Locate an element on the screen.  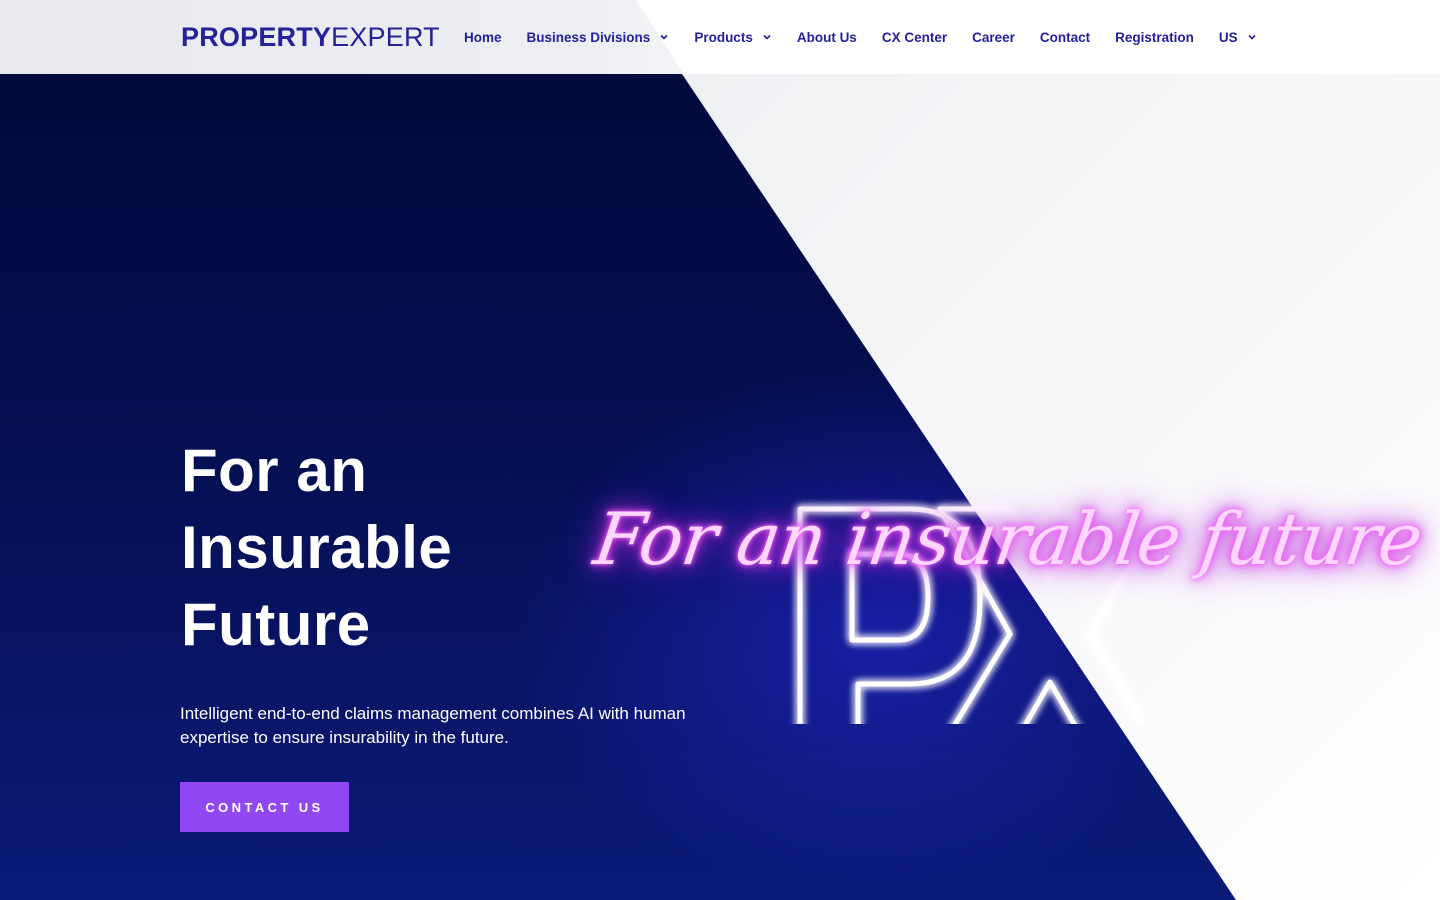
nav-item-label: Home is located at coordinates (483, 37).